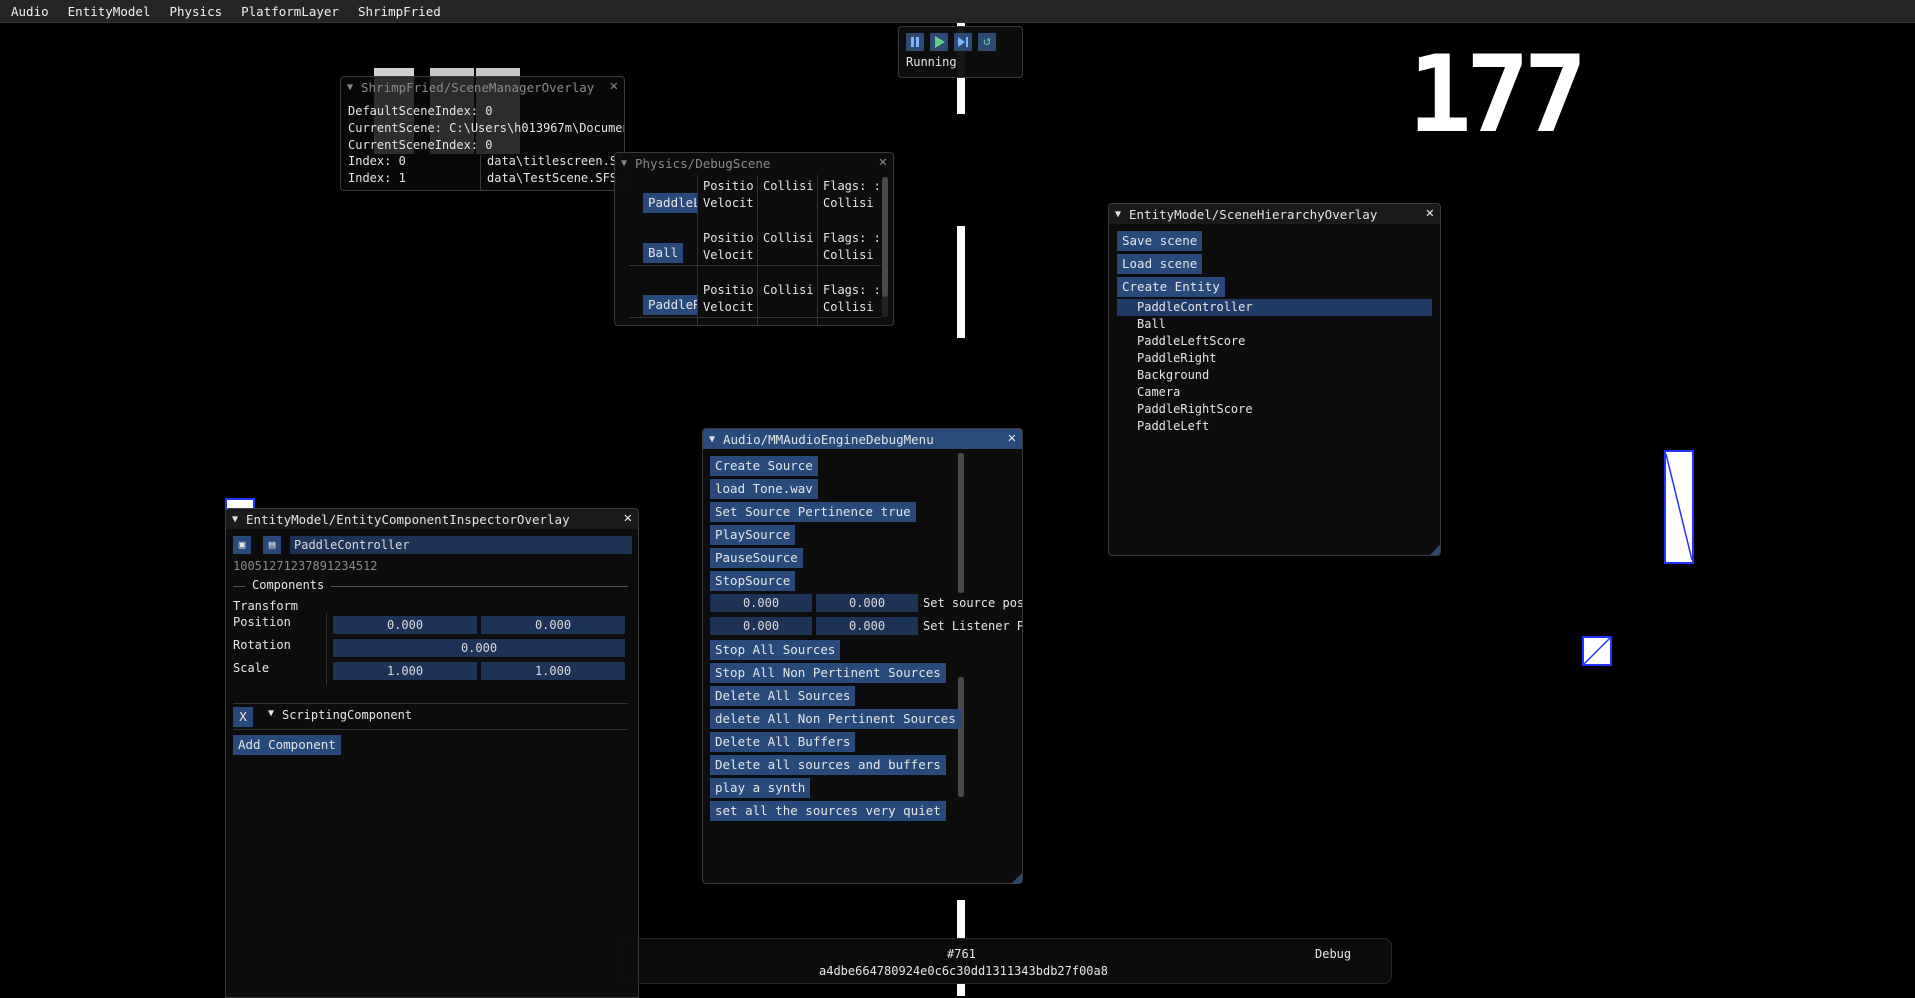  I want to click on add-component-button: Add Component, so click(287, 745).